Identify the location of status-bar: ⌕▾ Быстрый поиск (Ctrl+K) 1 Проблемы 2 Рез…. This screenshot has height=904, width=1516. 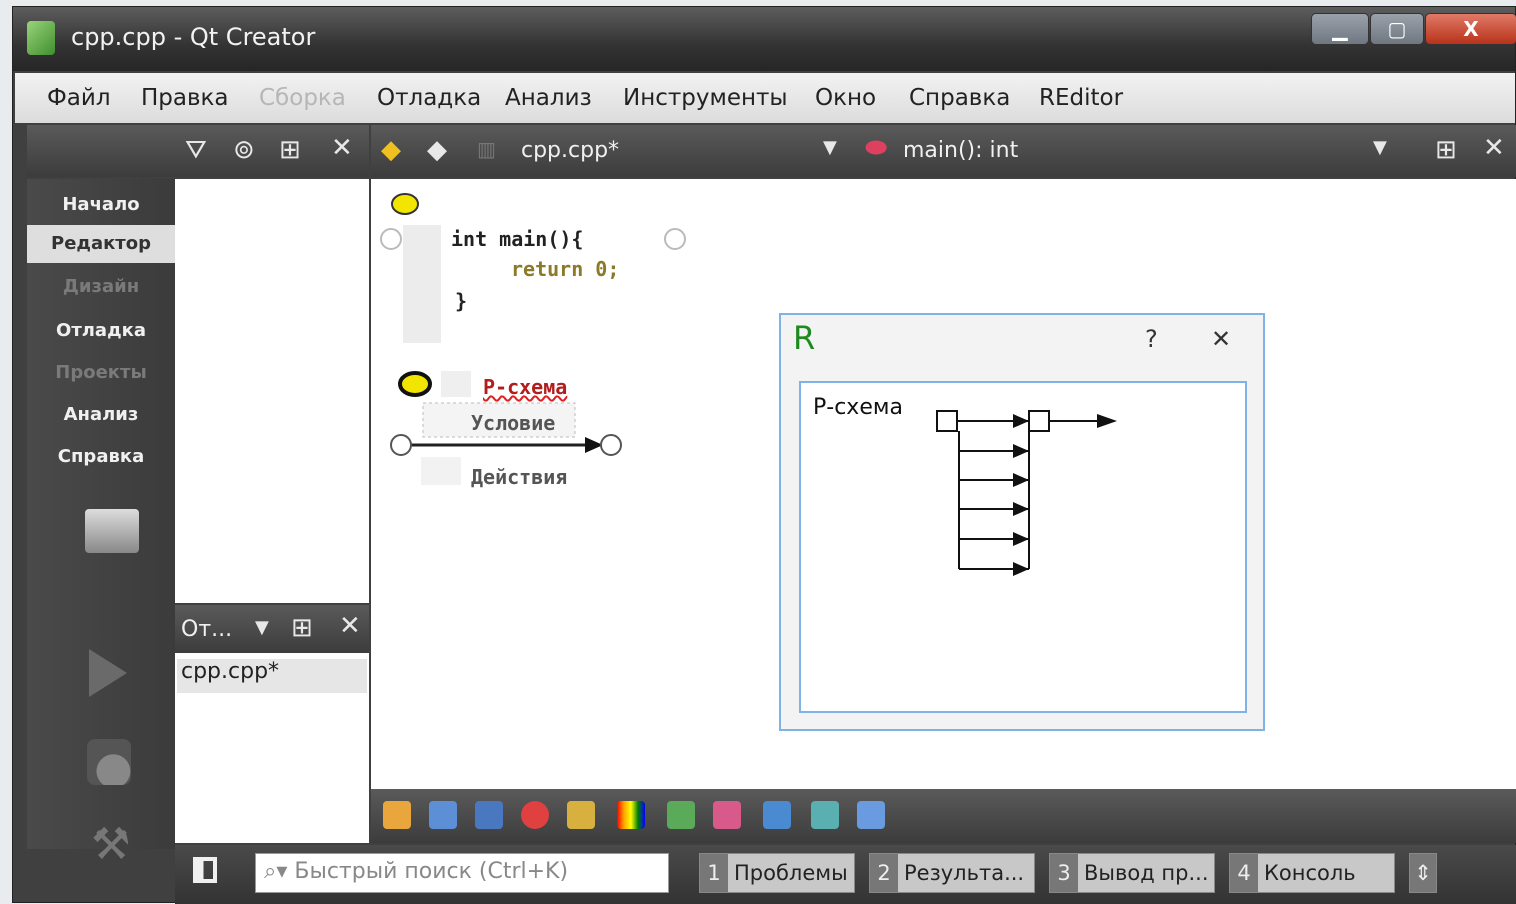
(845, 874).